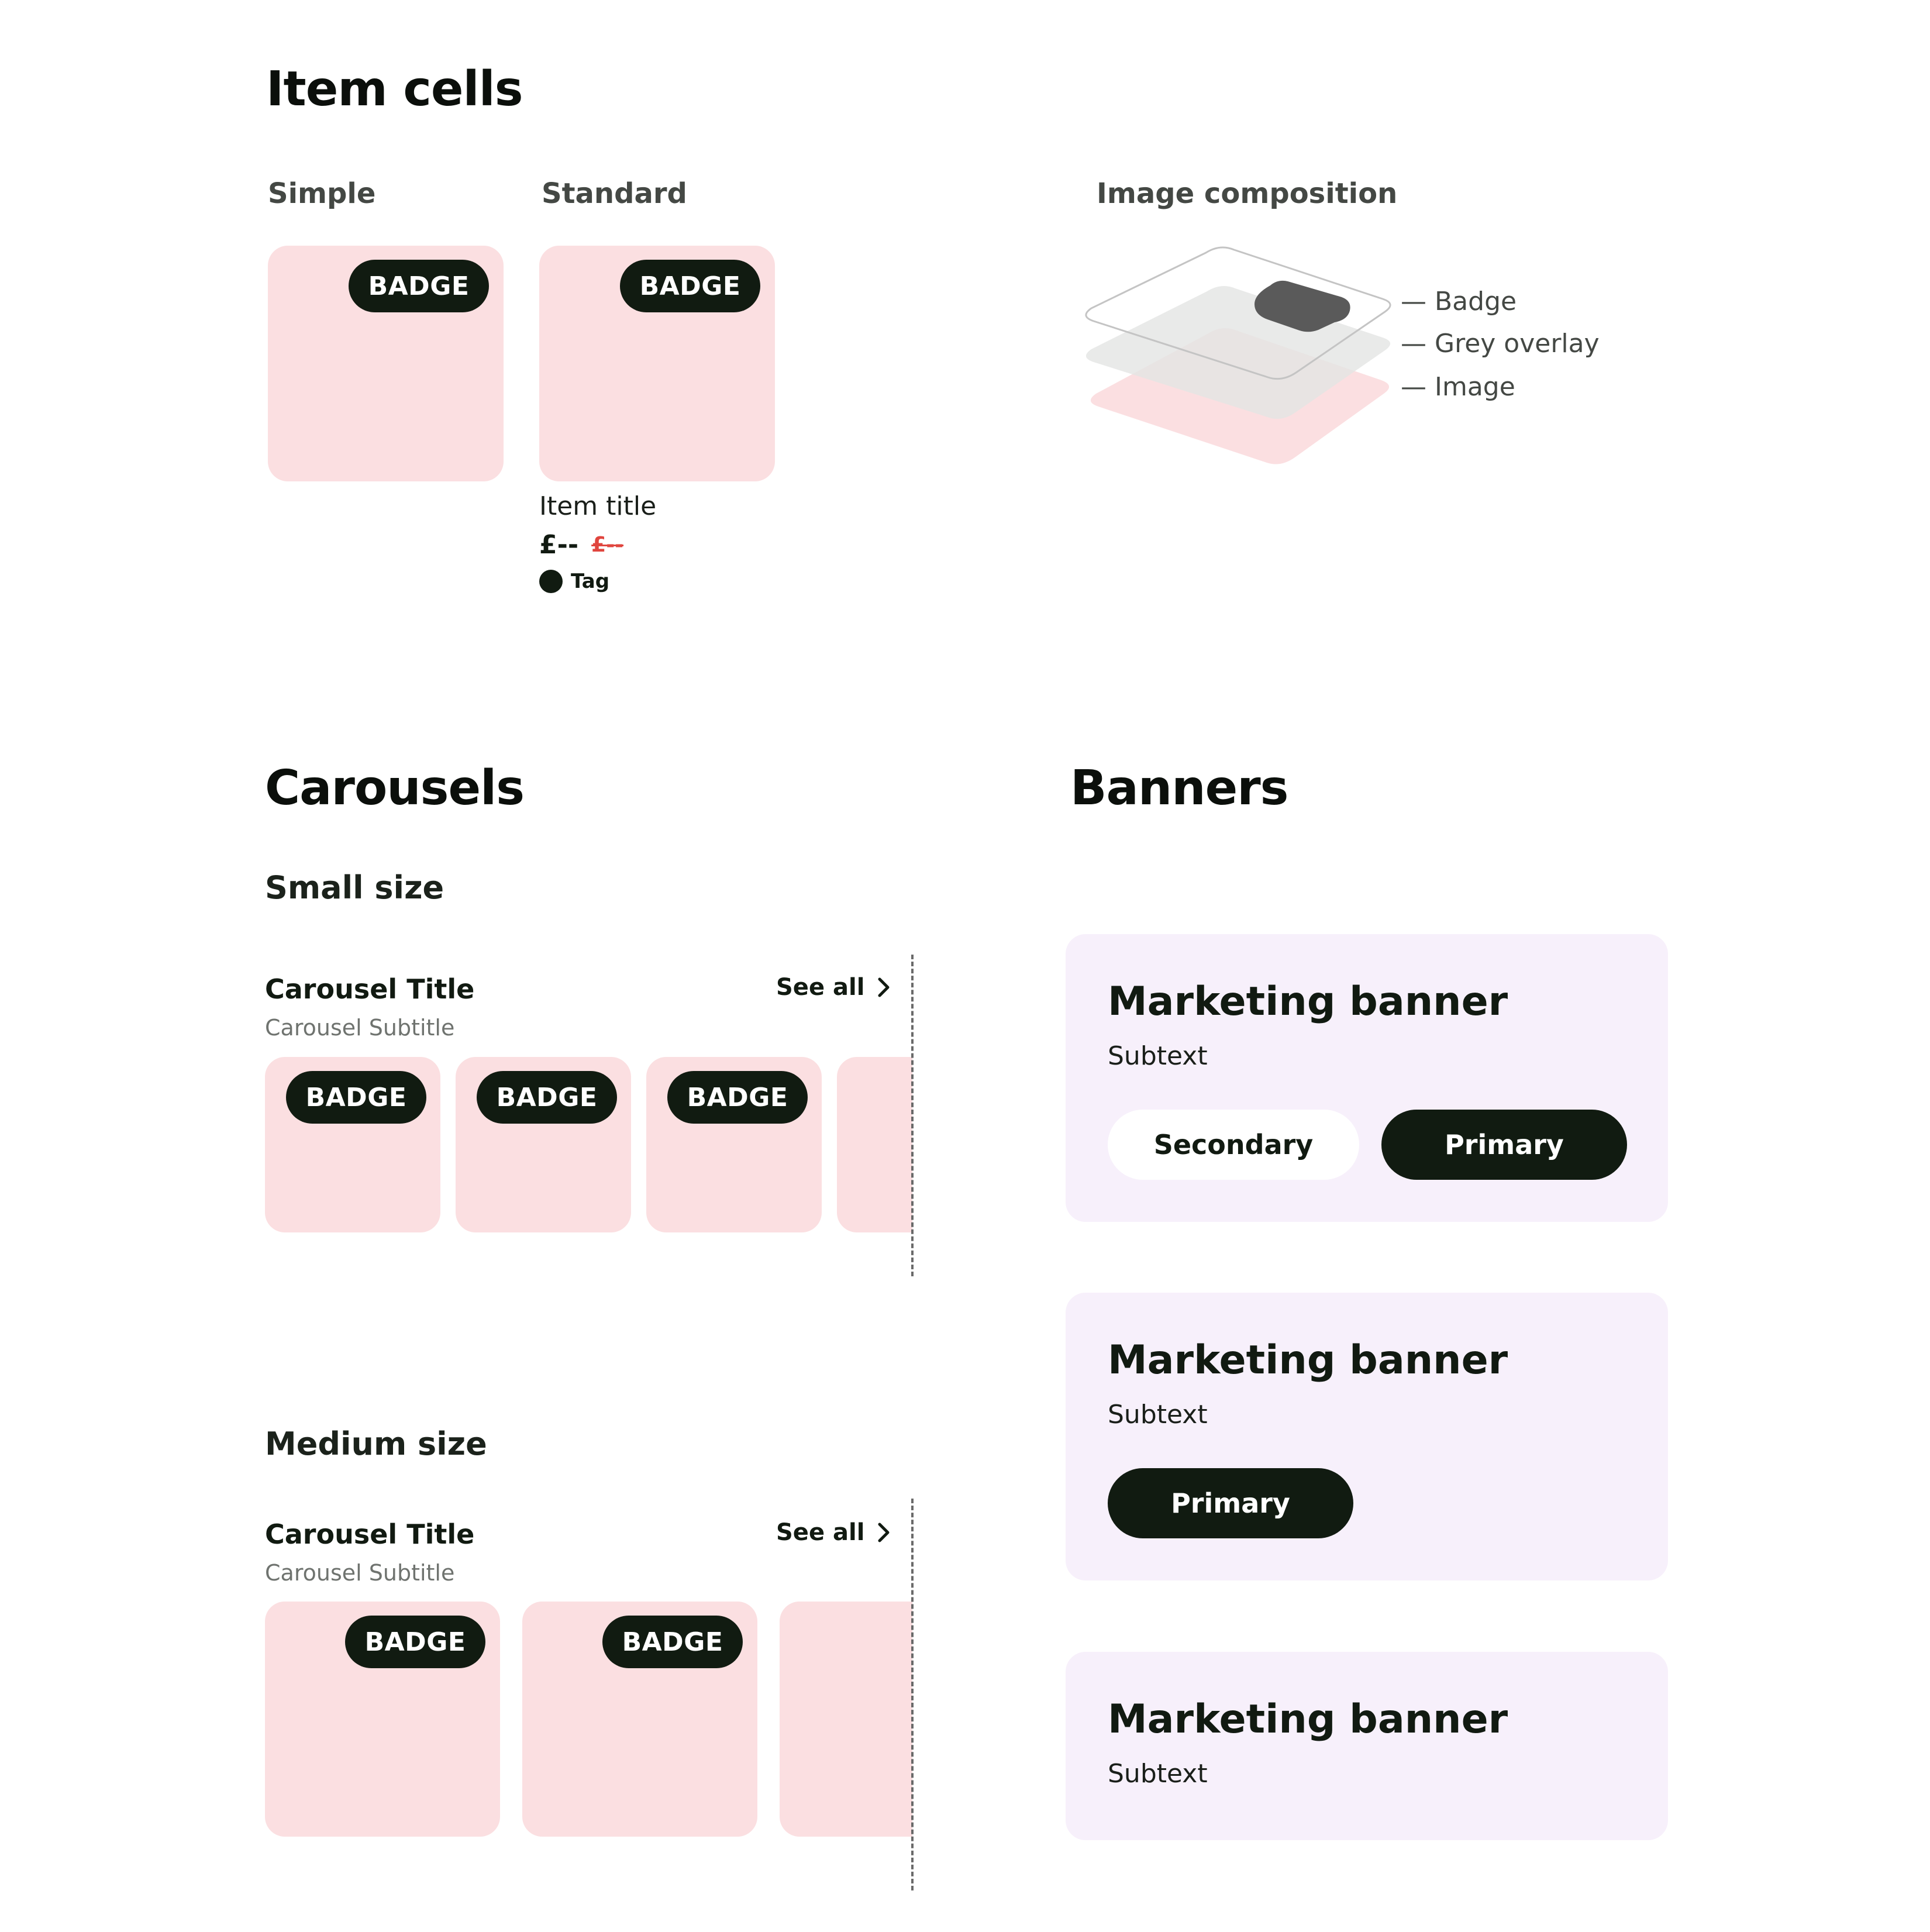 The height and width of the screenshot is (1932, 1930). I want to click on tag: Tag, so click(574, 581).